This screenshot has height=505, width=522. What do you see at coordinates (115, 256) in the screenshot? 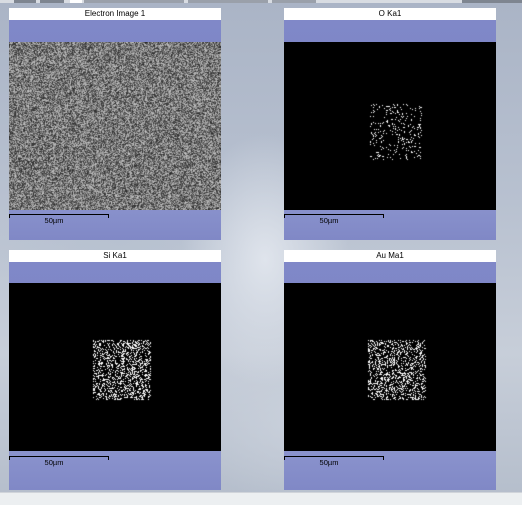
I see `panel-title: Si Ka1` at bounding box center [115, 256].